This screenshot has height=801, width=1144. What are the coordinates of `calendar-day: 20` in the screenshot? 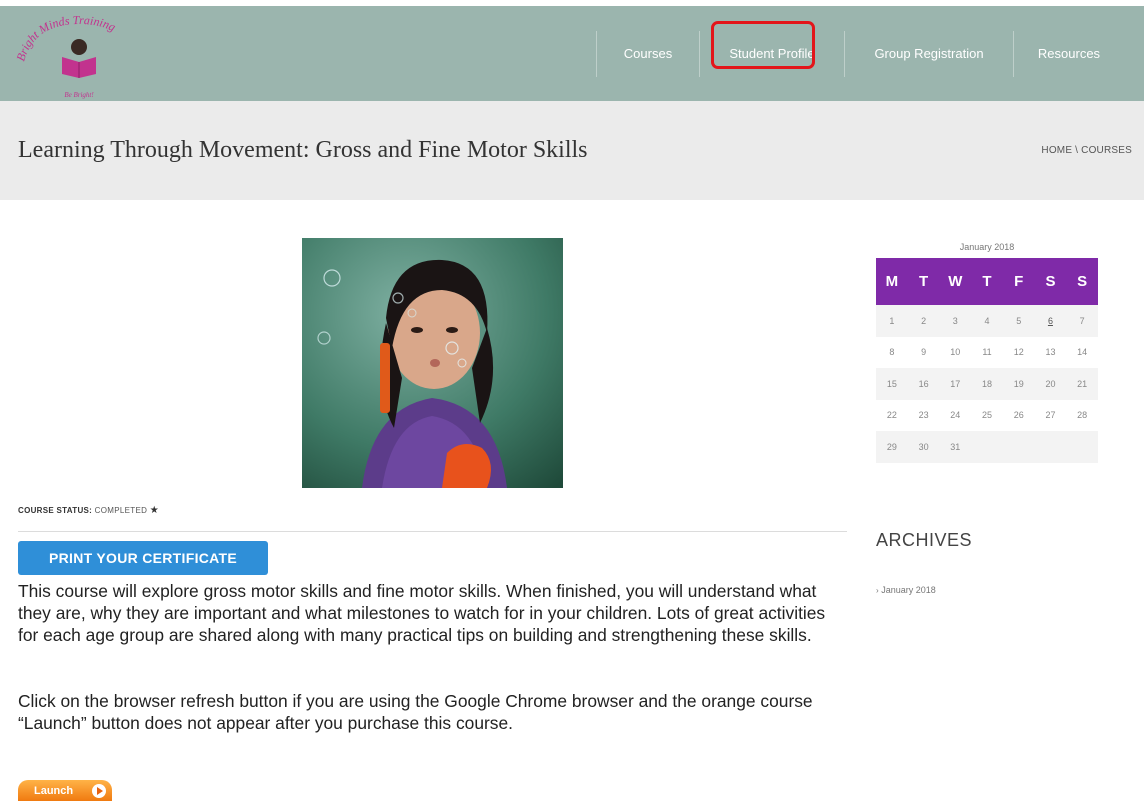 It's located at (1050, 383).